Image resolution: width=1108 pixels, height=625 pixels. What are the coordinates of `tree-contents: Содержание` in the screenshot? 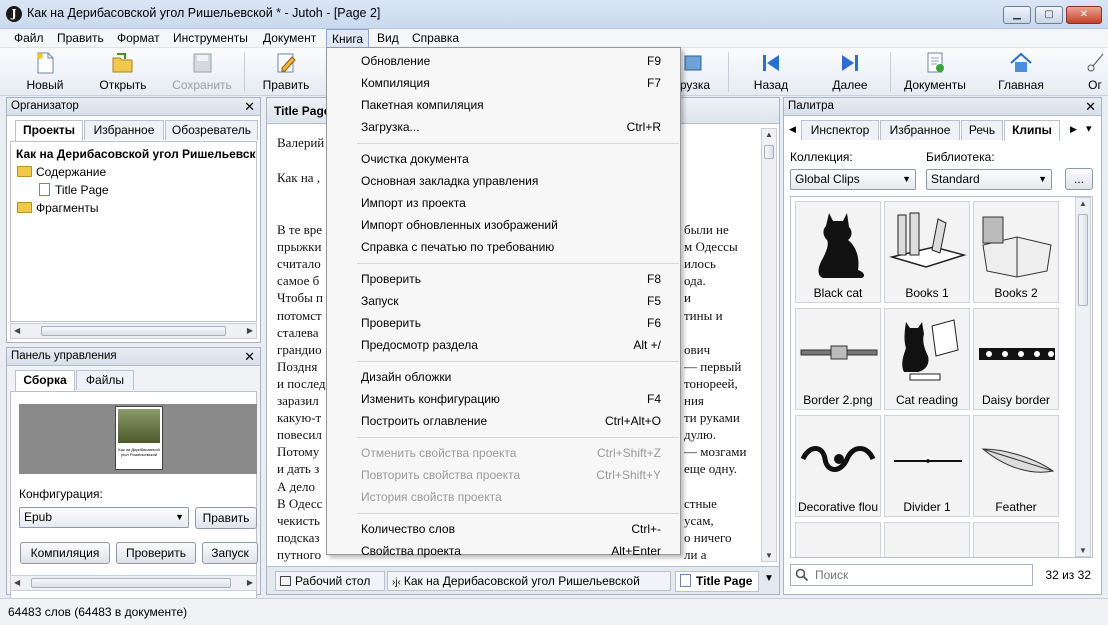 It's located at (61, 172).